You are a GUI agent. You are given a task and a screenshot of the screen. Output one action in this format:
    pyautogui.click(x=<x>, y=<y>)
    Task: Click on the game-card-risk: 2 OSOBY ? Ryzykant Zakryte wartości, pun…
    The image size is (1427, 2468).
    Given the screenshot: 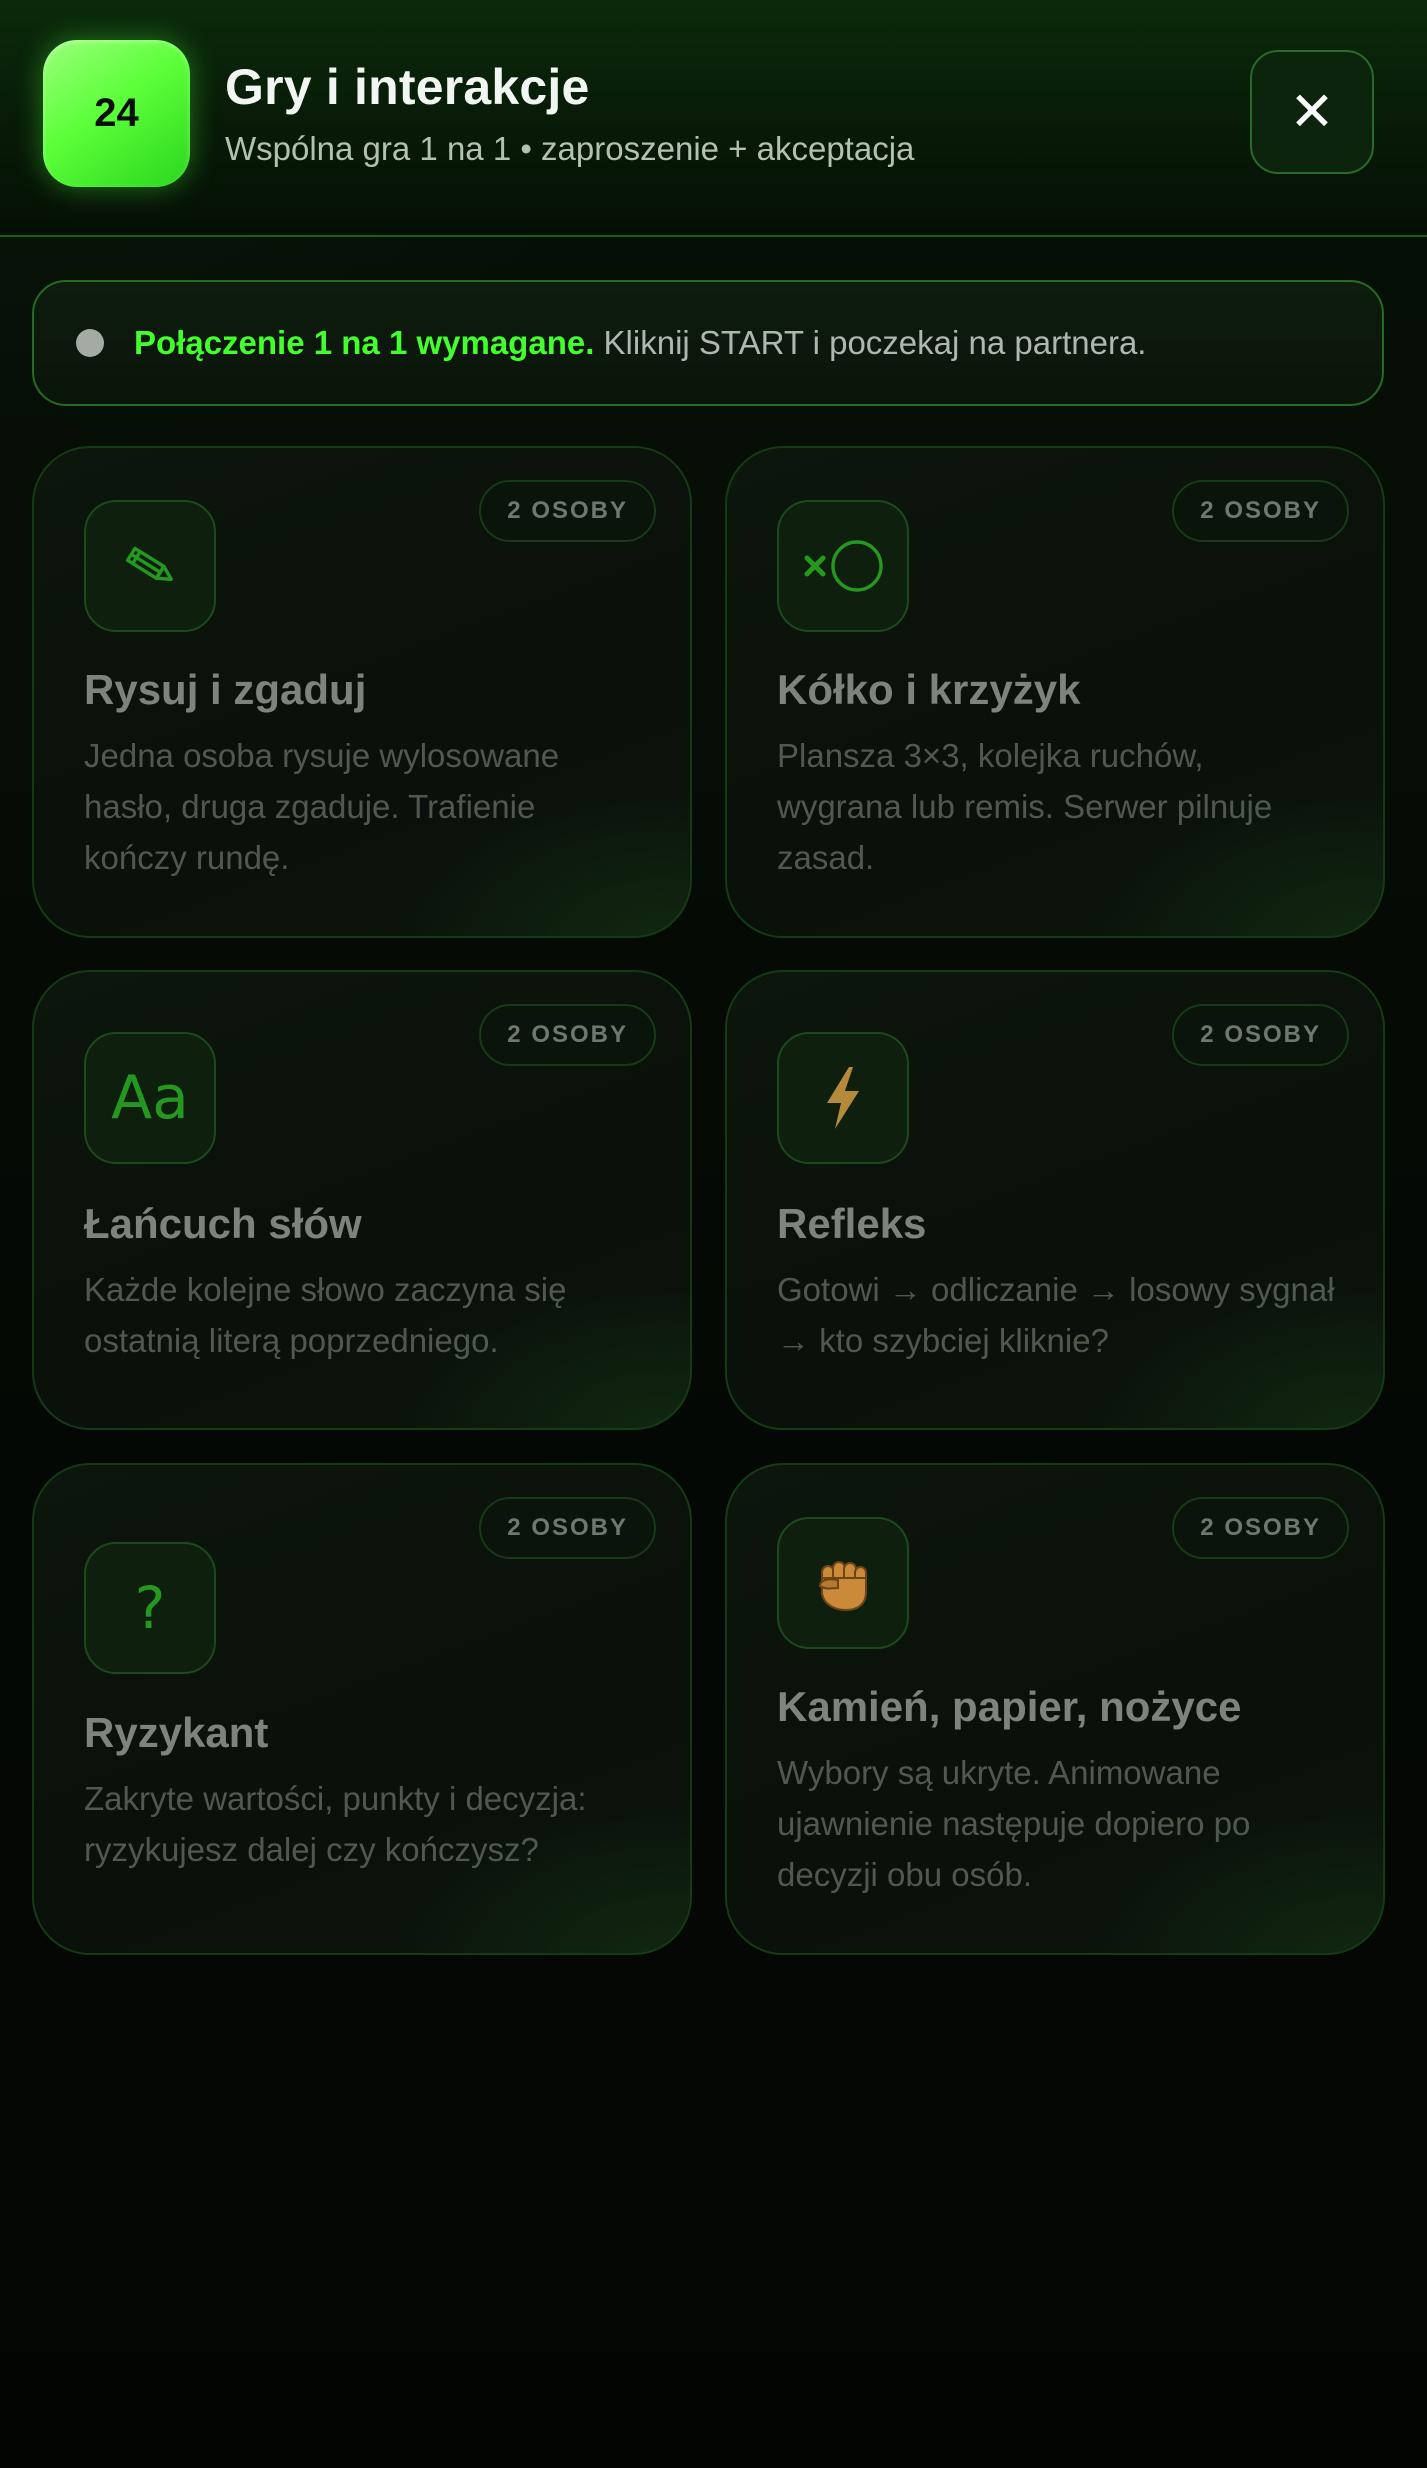 What is the action you would take?
    pyautogui.click(x=362, y=1709)
    